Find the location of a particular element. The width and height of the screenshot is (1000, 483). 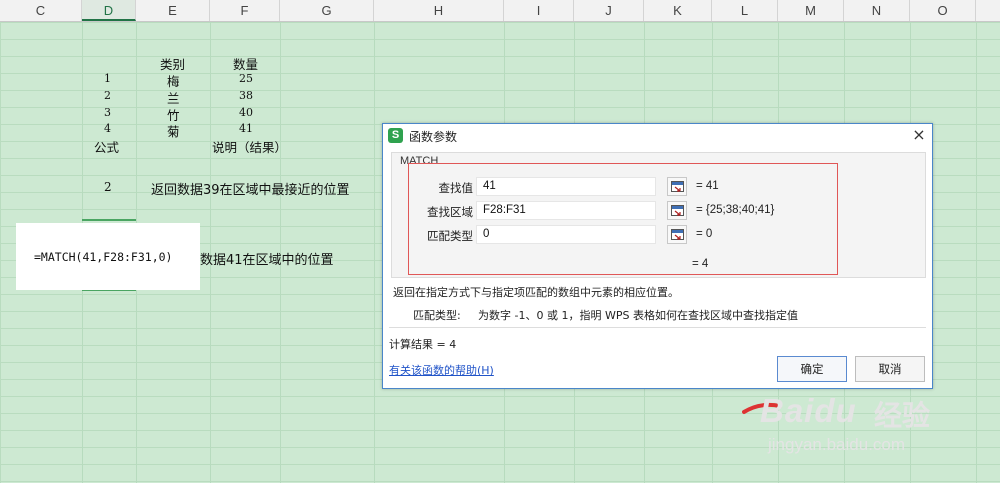

cell-quantity: 25 is located at coordinates (246, 78).